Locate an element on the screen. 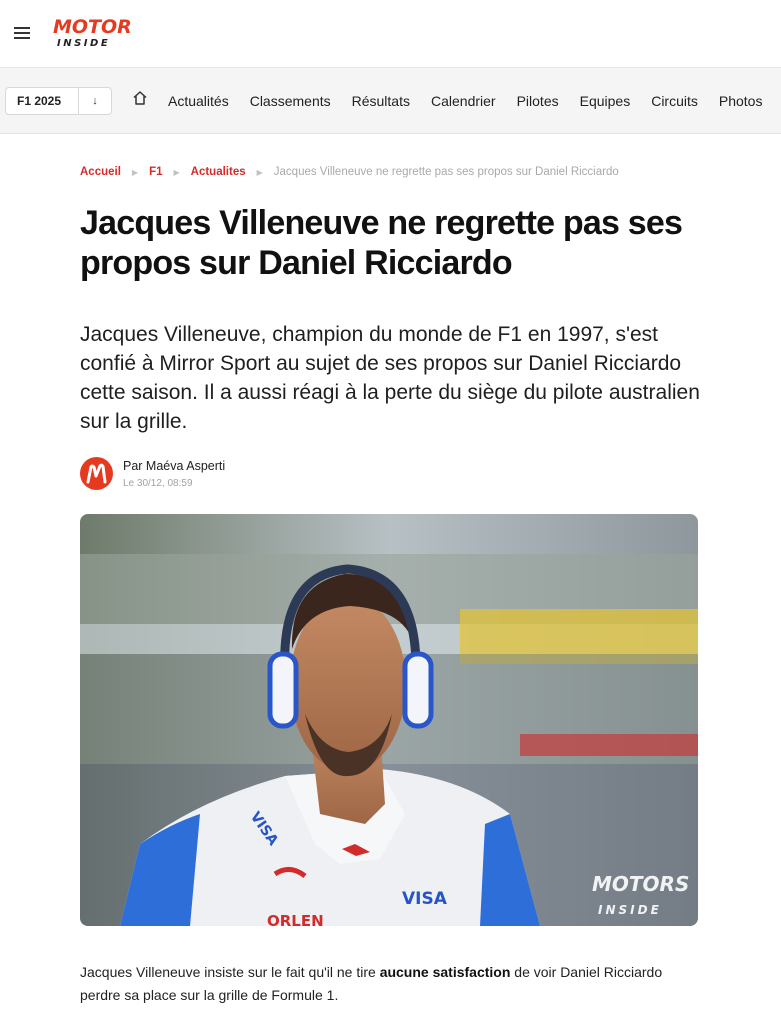 The image size is (781, 1024). nav-item-classements: Classements is located at coordinates (290, 101).